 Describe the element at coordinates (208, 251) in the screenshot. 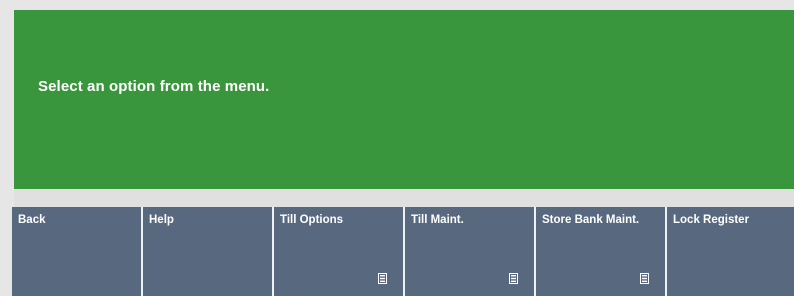

I see `help-button: Help` at that location.